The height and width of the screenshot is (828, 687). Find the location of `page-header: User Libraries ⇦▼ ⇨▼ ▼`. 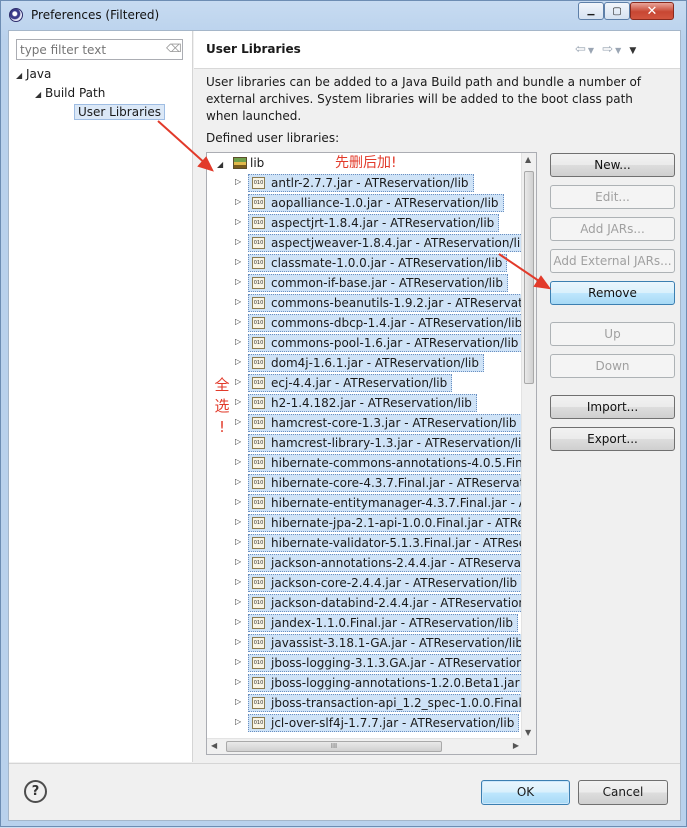

page-header: User Libraries ⇦▼ ⇨▼ ▼ is located at coordinates (437, 50).